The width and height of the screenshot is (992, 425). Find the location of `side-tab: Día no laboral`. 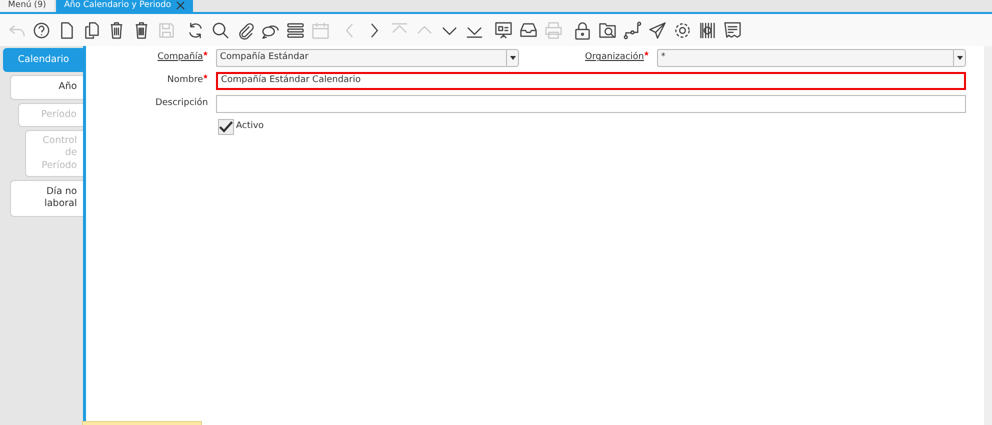

side-tab: Día no laboral is located at coordinates (46, 198).